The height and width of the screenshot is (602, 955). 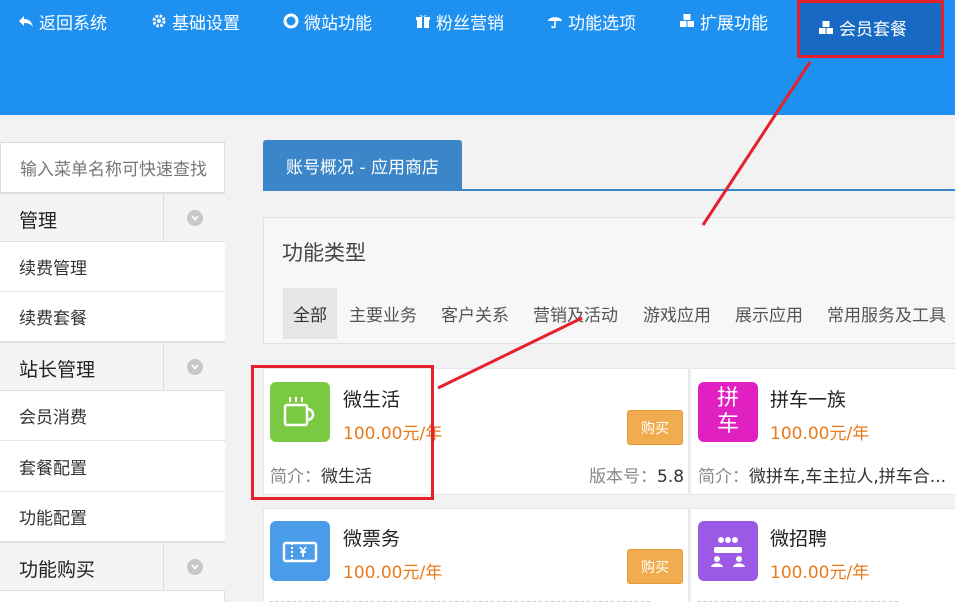 What do you see at coordinates (112, 217) in the screenshot?
I see `sidebar-group-management: 管理` at bounding box center [112, 217].